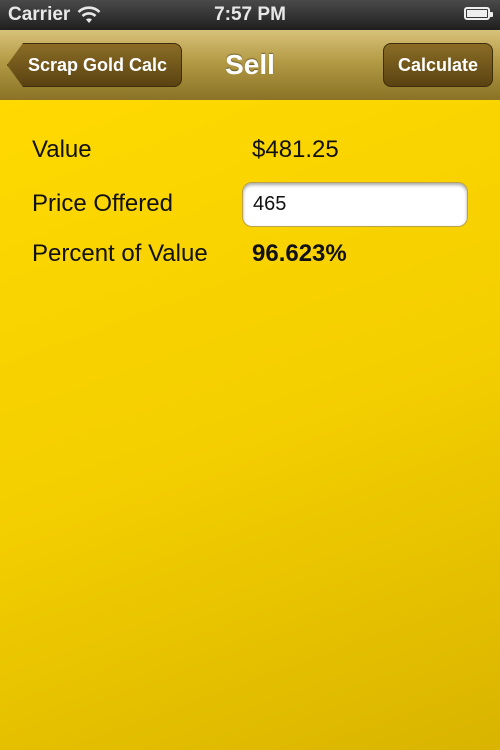 The width and height of the screenshot is (500, 750). What do you see at coordinates (120, 253) in the screenshot?
I see `percent-of-value-label: Percent of Value` at bounding box center [120, 253].